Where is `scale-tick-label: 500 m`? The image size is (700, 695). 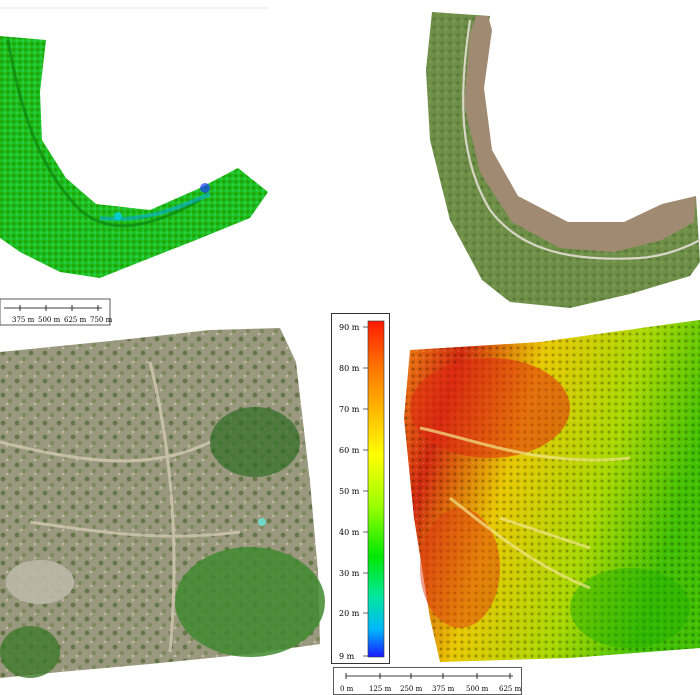
scale-tick-label: 500 m is located at coordinates (477, 689).